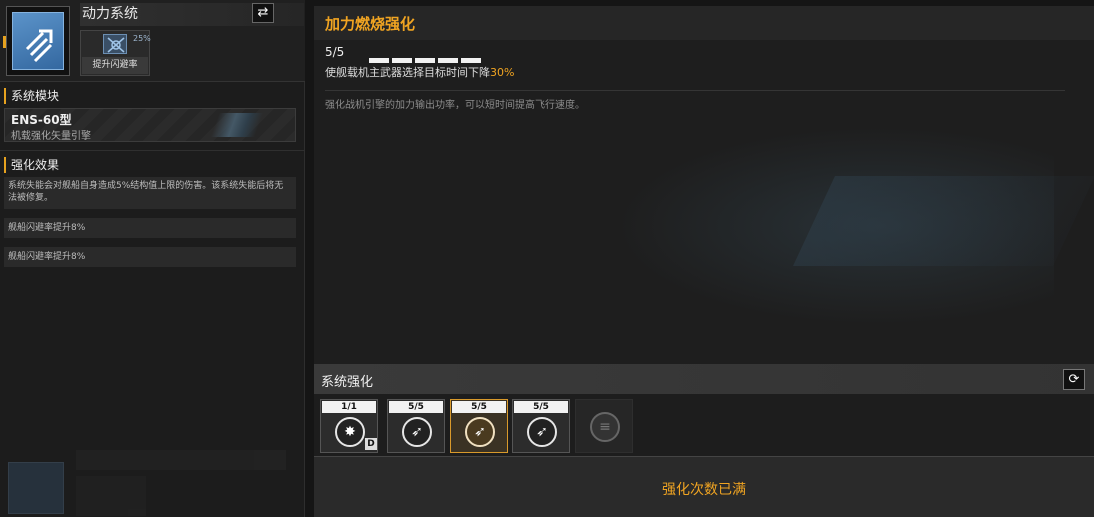  What do you see at coordinates (150, 193) in the screenshot?
I see `effect-item: 系统失能会对舰船自身造成5%结构值上限的伤害。该系统失能后将无法被修复。` at bounding box center [150, 193].